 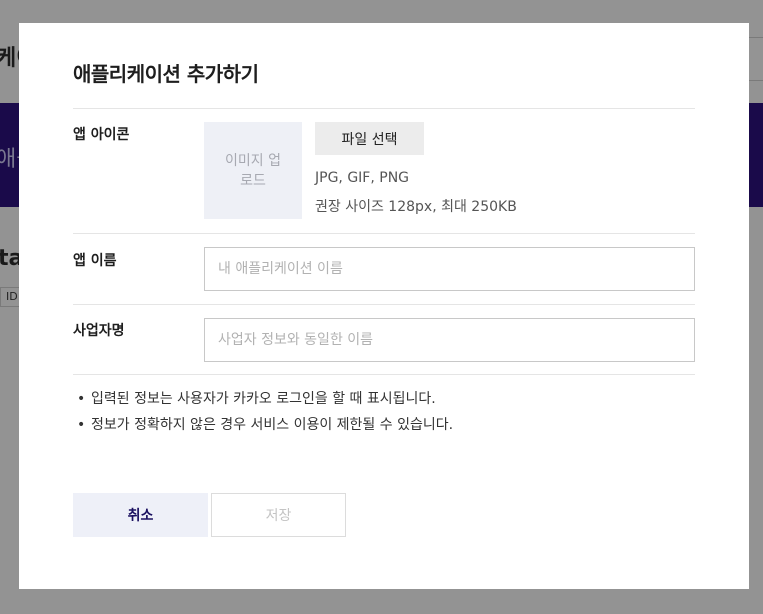 What do you see at coordinates (449, 269) in the screenshot?
I see `app-name-input` at bounding box center [449, 269].